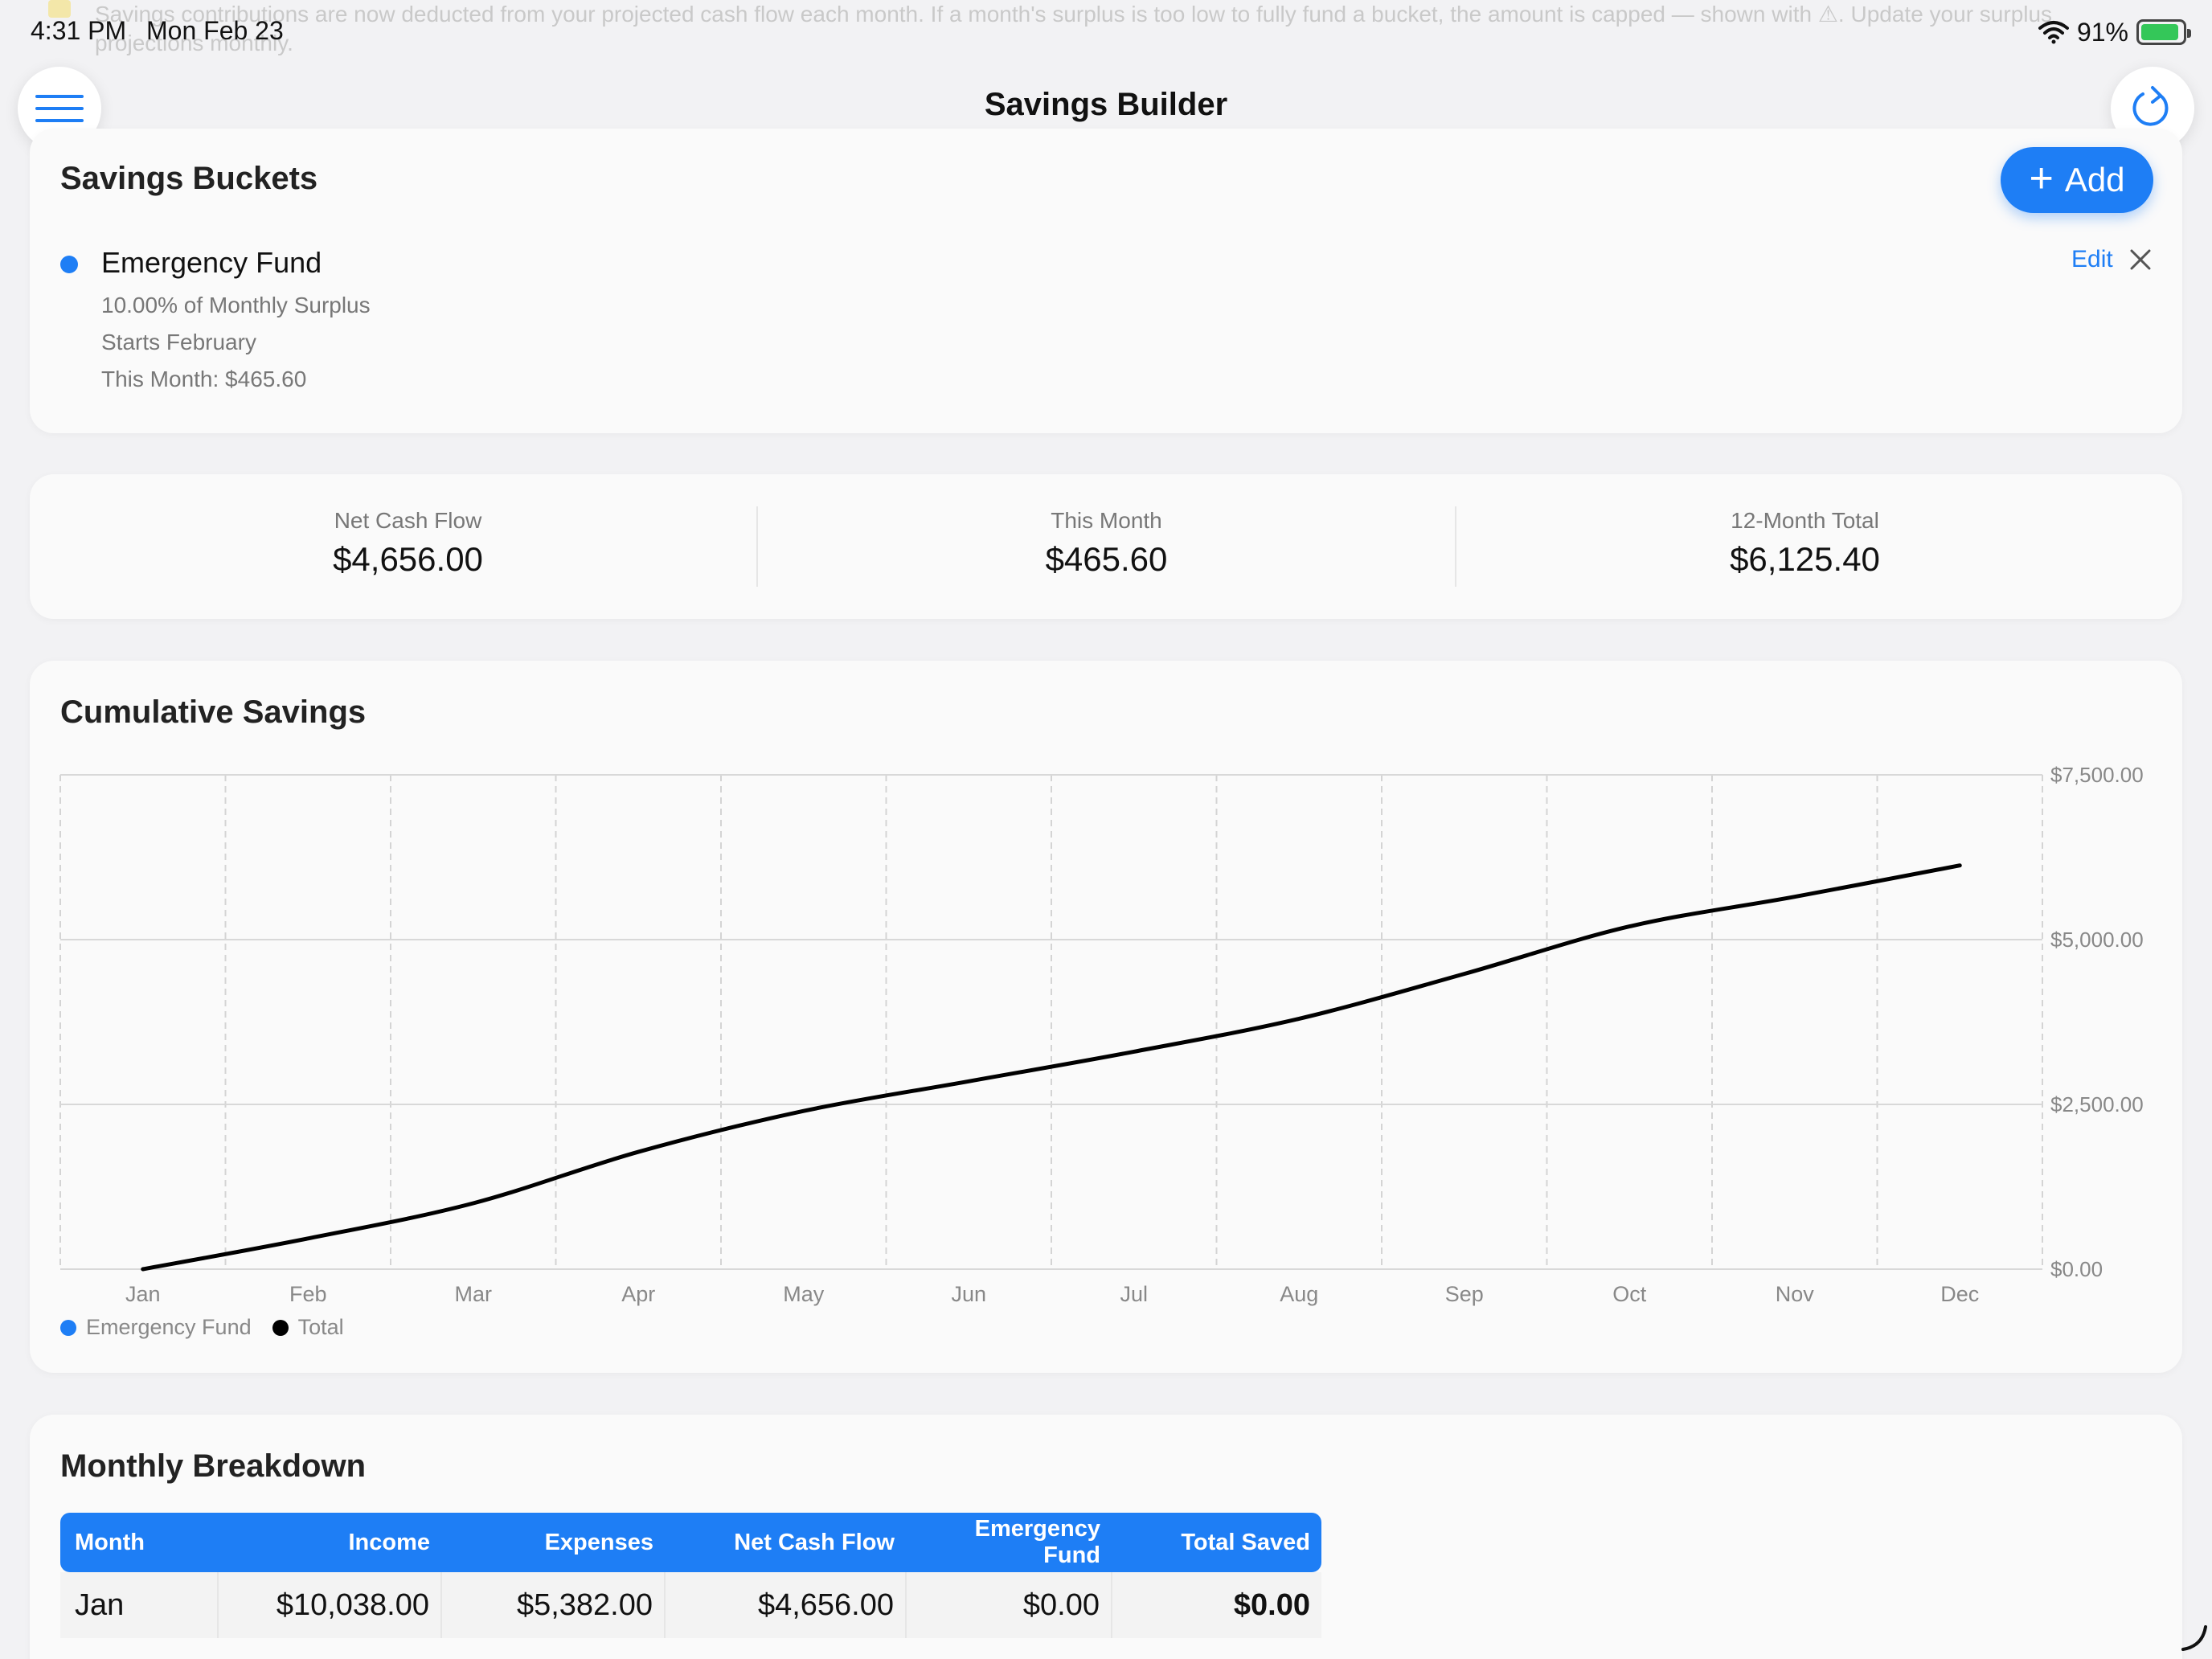  Describe the element at coordinates (1299, 1294) in the screenshot. I see `x-tick-label: Aug` at that location.